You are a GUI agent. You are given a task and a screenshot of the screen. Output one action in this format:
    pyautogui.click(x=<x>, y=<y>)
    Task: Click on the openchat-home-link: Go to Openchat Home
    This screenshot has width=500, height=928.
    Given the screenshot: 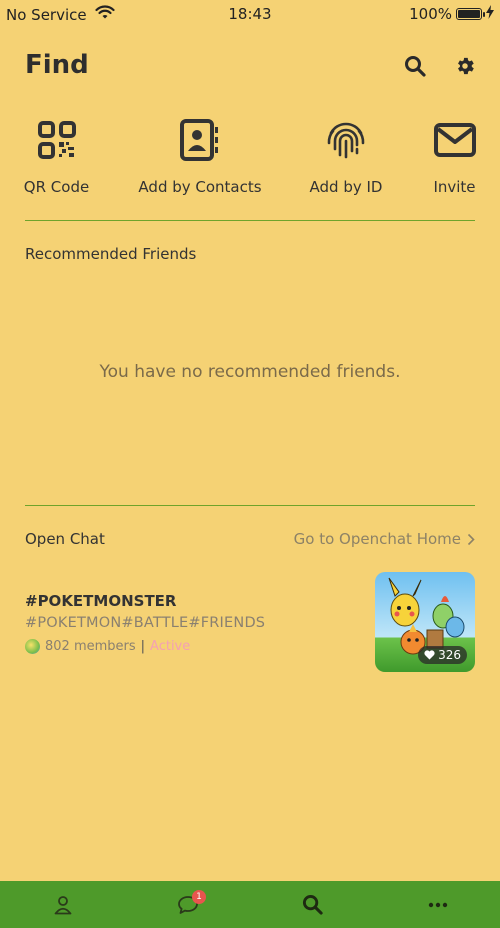 What is the action you would take?
    pyautogui.click(x=384, y=539)
    